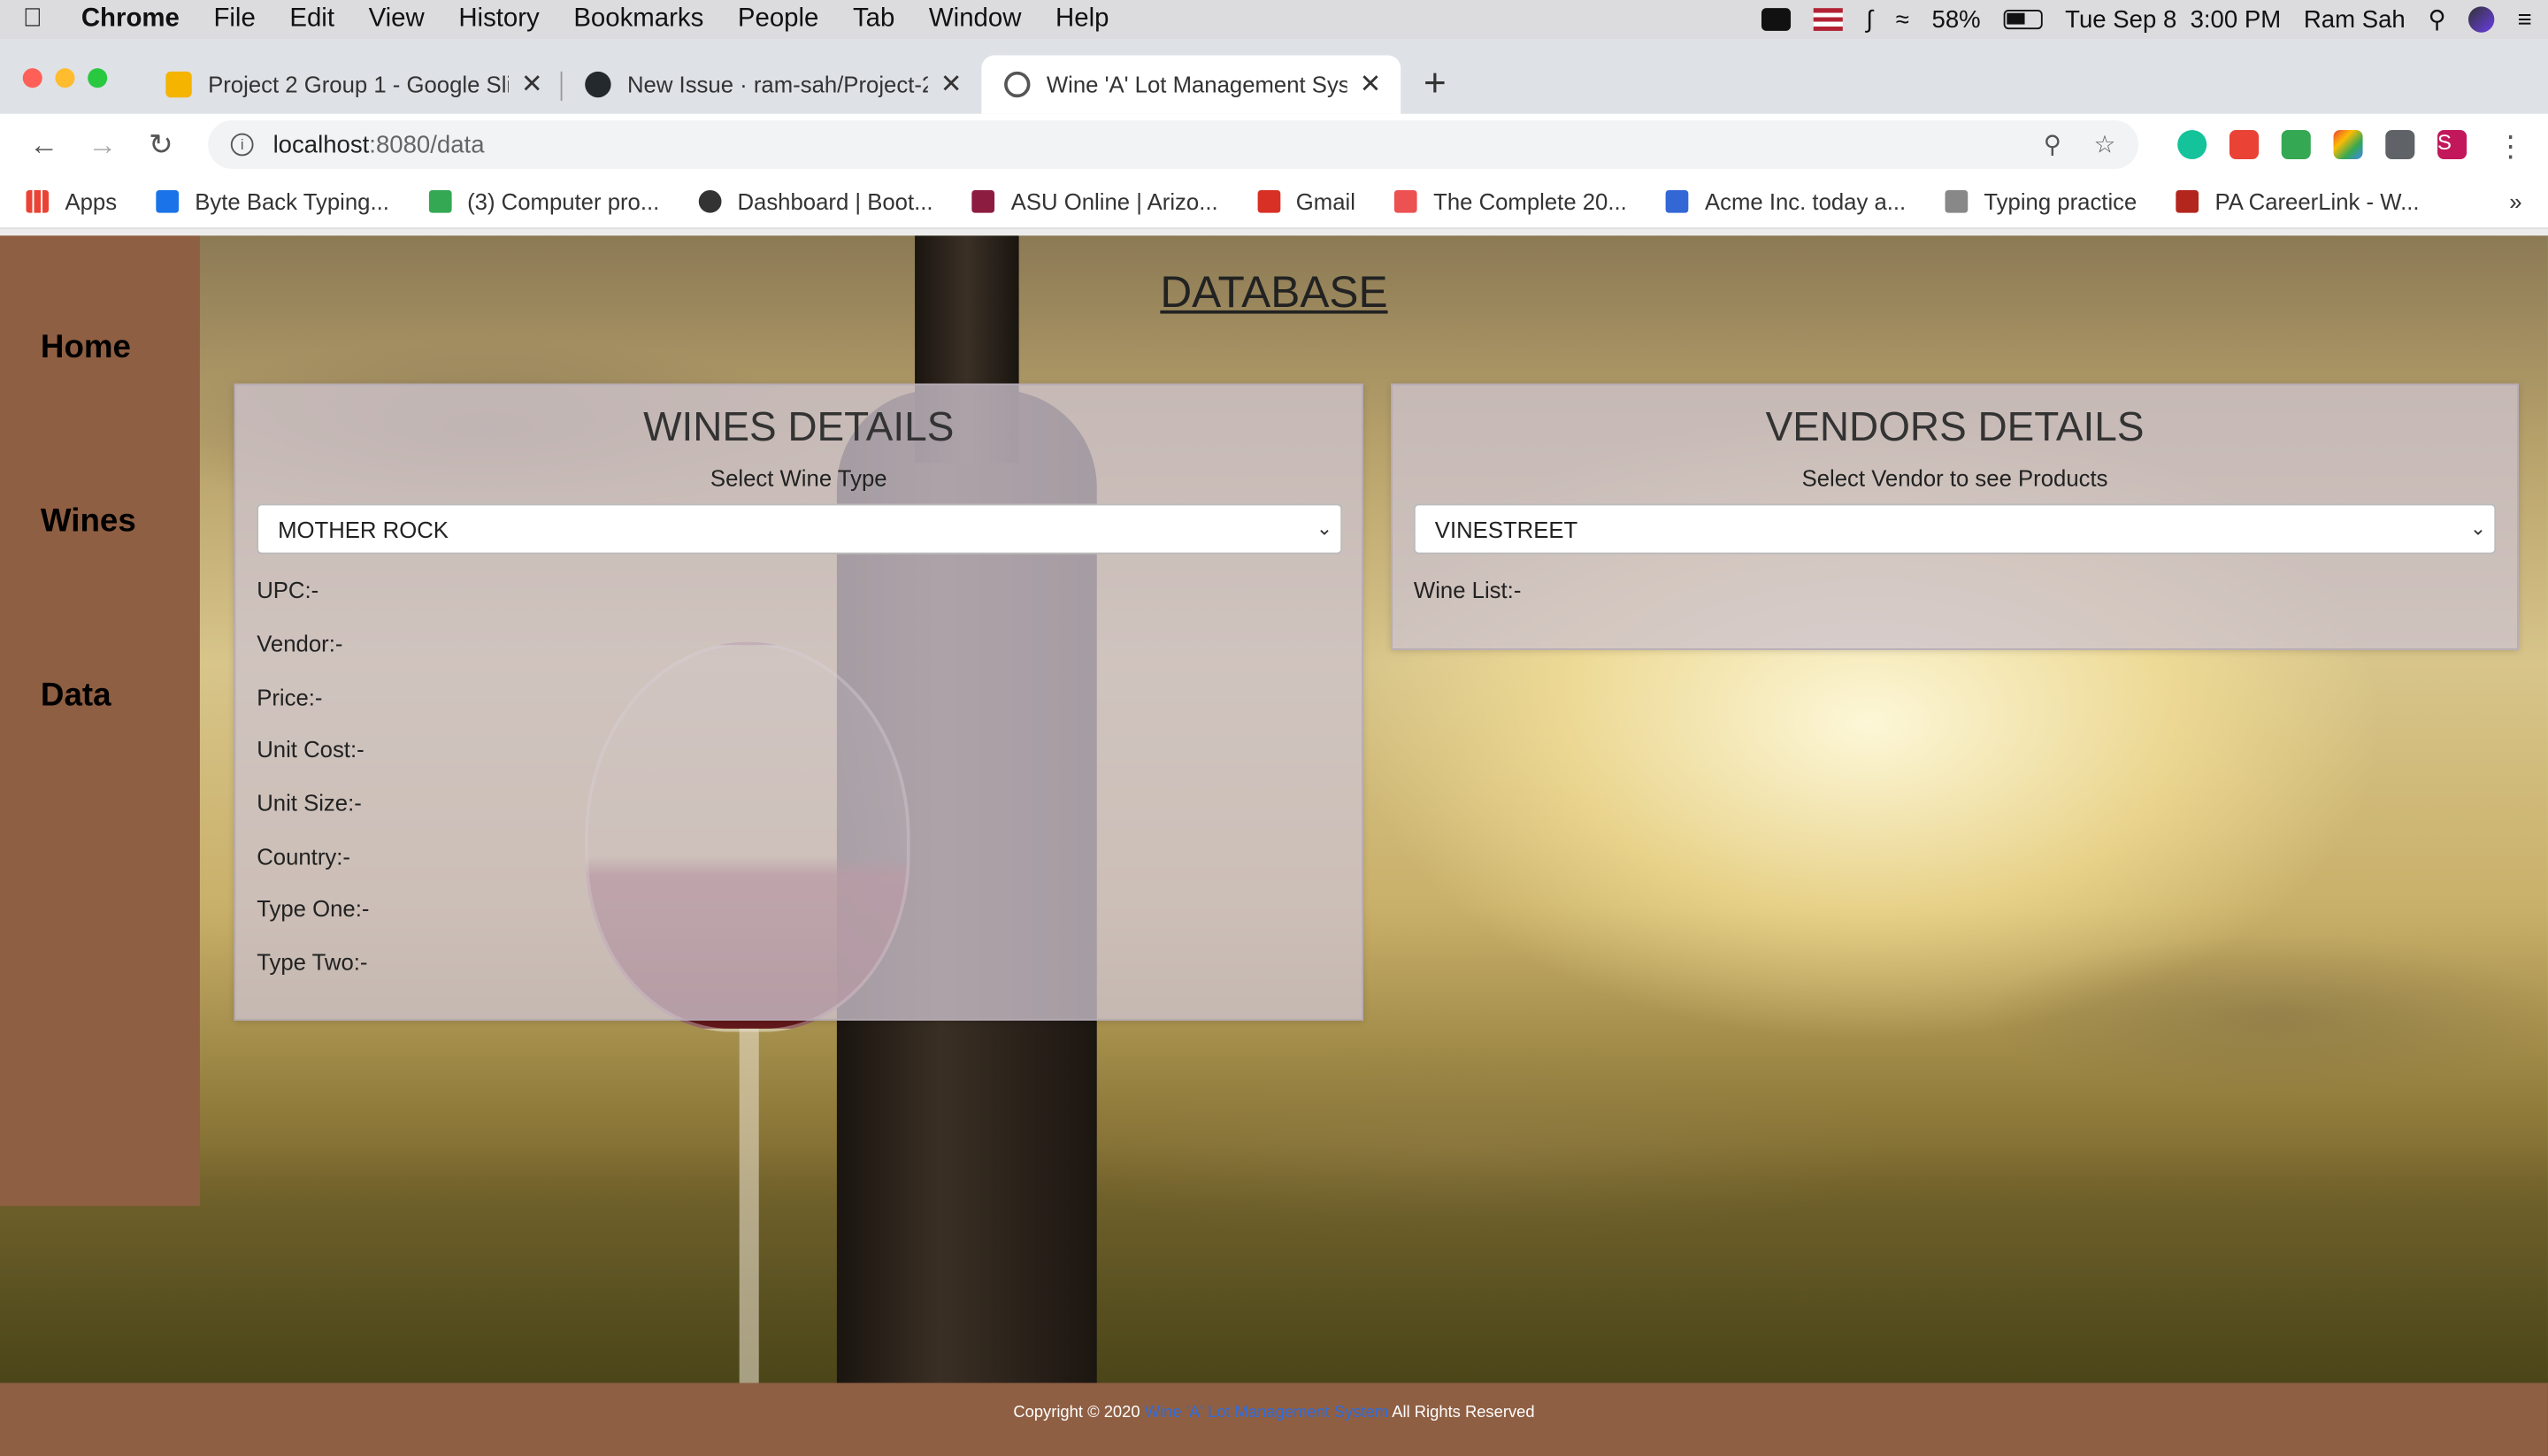 This screenshot has width=2548, height=1456. I want to click on vendors-heading: VENDORS DETAILS, so click(1955, 427).